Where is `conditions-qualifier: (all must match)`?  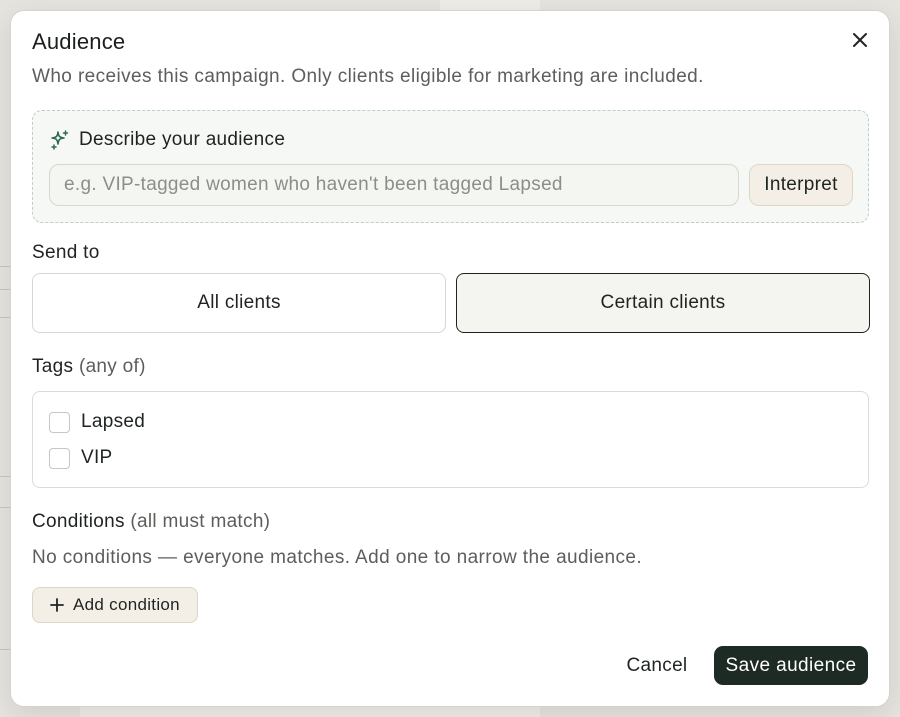
conditions-qualifier: (all must match) is located at coordinates (200, 521).